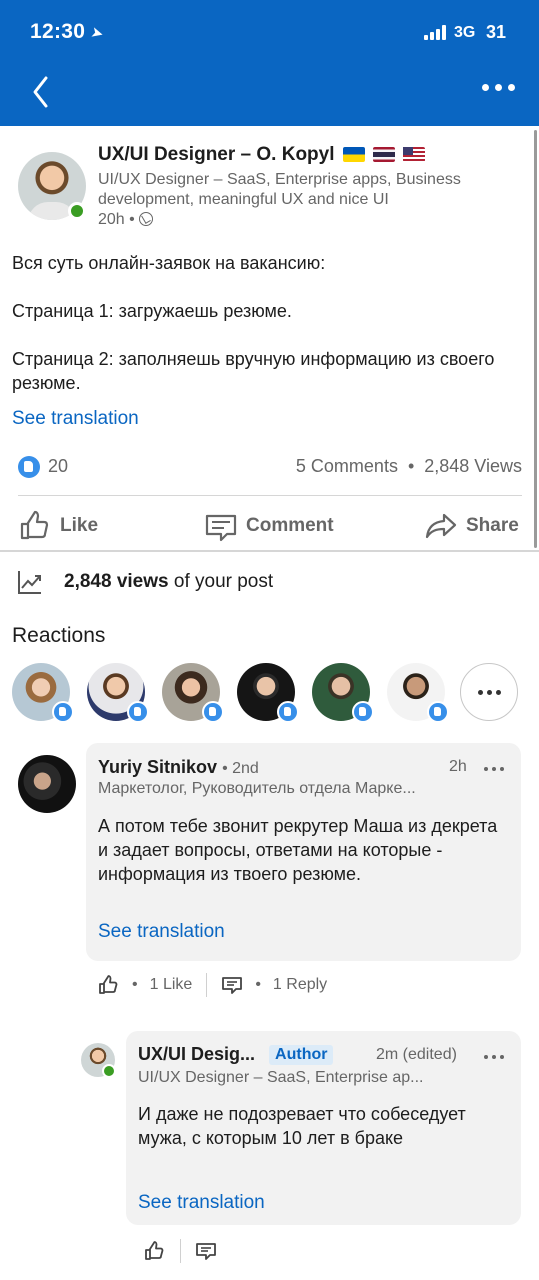 The width and height of the screenshot is (539, 1280). What do you see at coordinates (496, 32) in the screenshot?
I see `battery-level: 31` at bounding box center [496, 32].